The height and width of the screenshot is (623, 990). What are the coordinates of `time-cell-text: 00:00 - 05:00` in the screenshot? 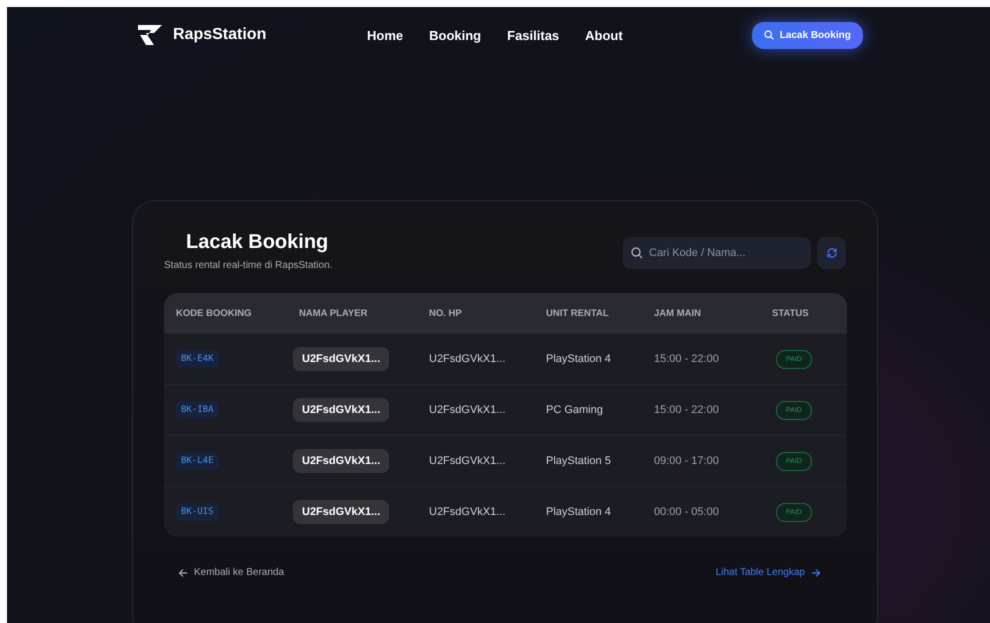 It's located at (687, 512).